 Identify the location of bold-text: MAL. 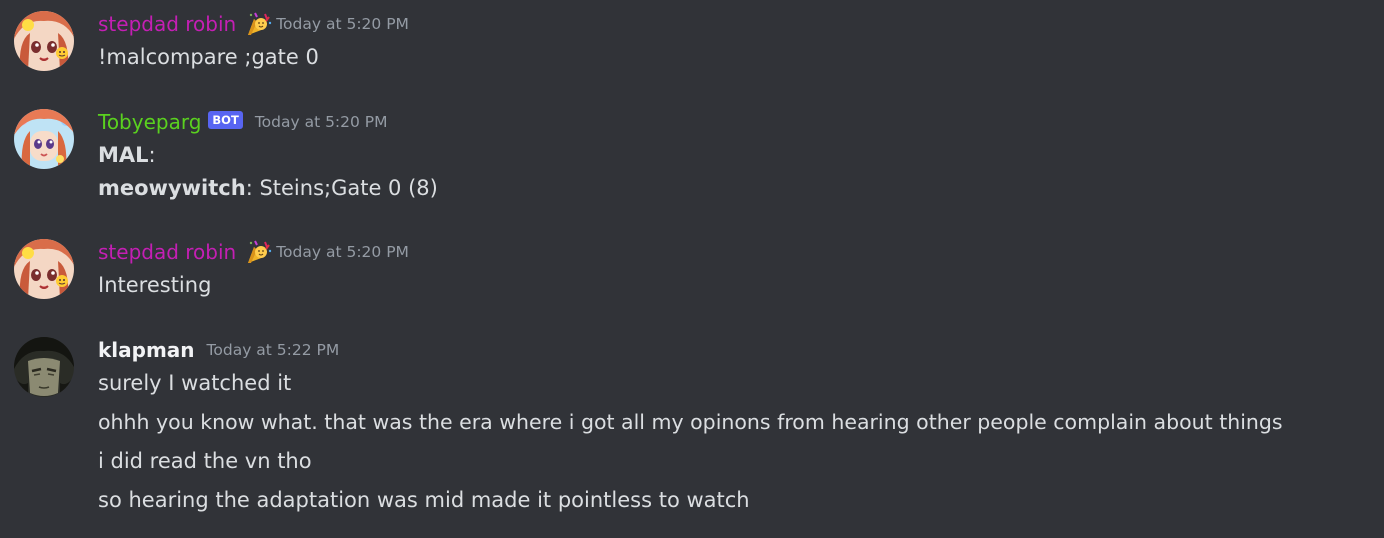
(123, 155).